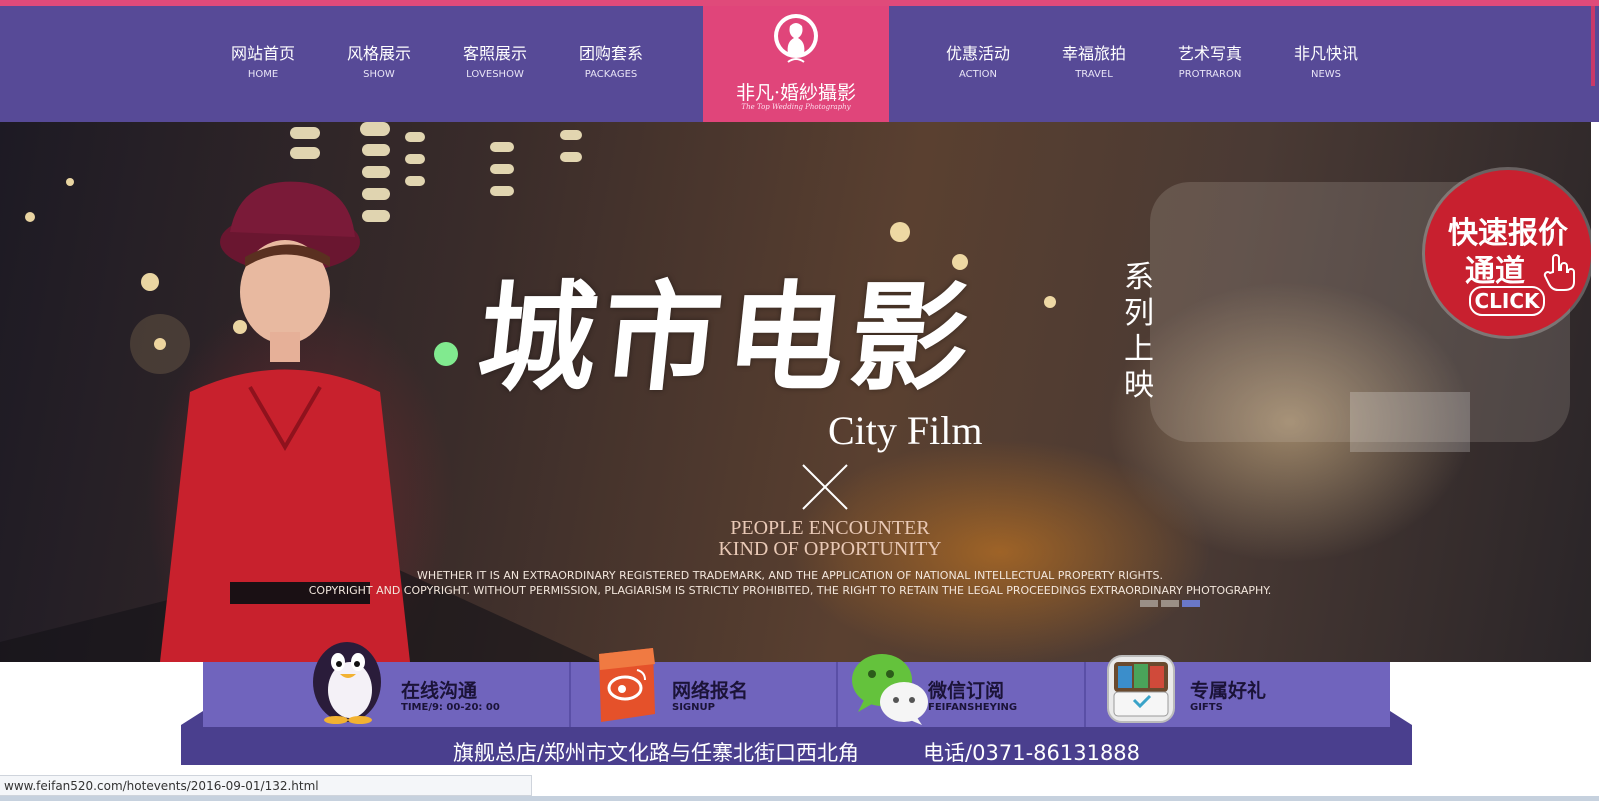  I want to click on pointer-hand-icon, so click(1559, 272).